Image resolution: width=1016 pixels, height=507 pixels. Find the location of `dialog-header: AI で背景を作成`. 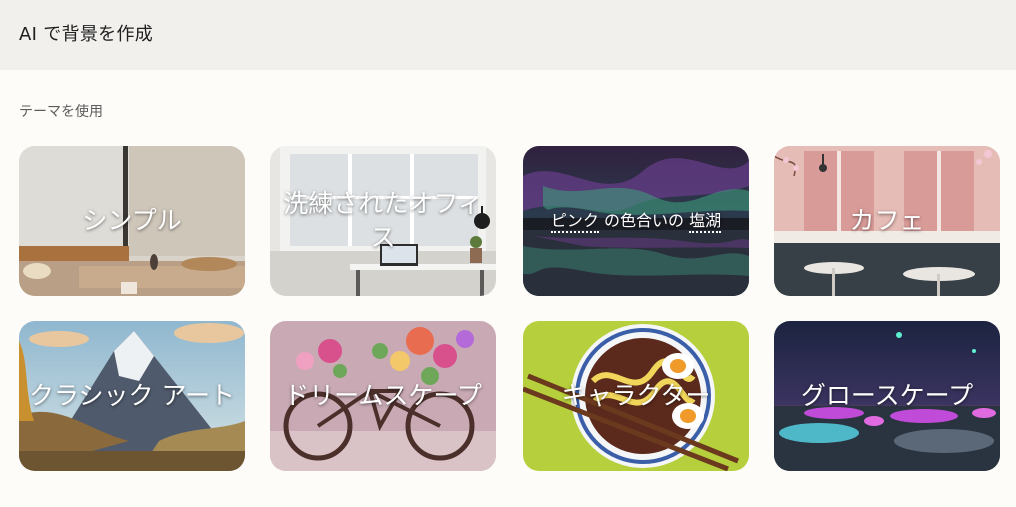

dialog-header: AI で背景を作成 is located at coordinates (508, 35).